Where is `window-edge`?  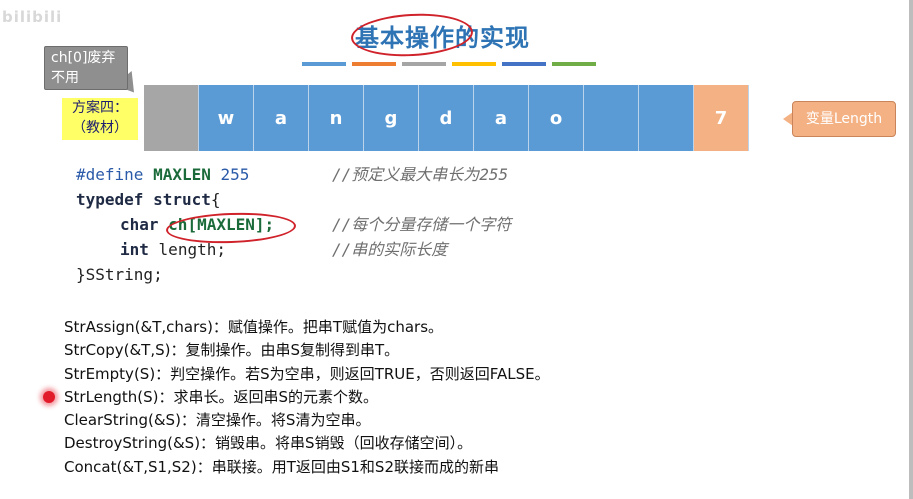
window-edge is located at coordinates (911, 249).